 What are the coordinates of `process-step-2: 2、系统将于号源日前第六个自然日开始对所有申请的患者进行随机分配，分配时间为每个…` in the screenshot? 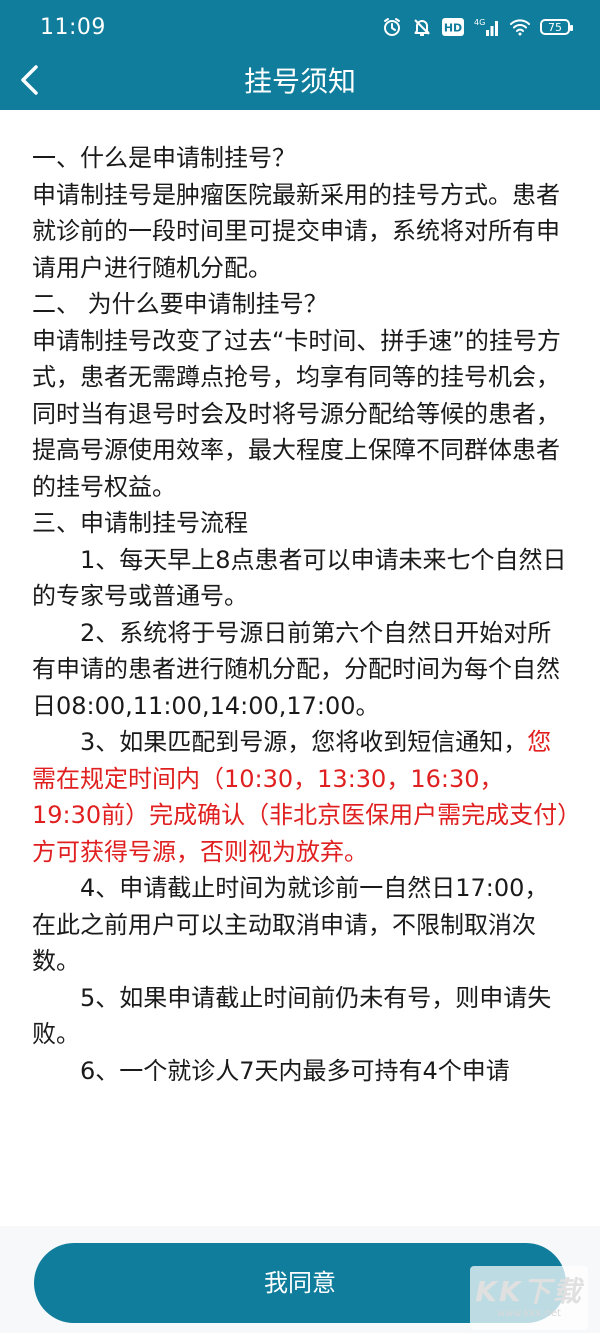 It's located at (296, 669).